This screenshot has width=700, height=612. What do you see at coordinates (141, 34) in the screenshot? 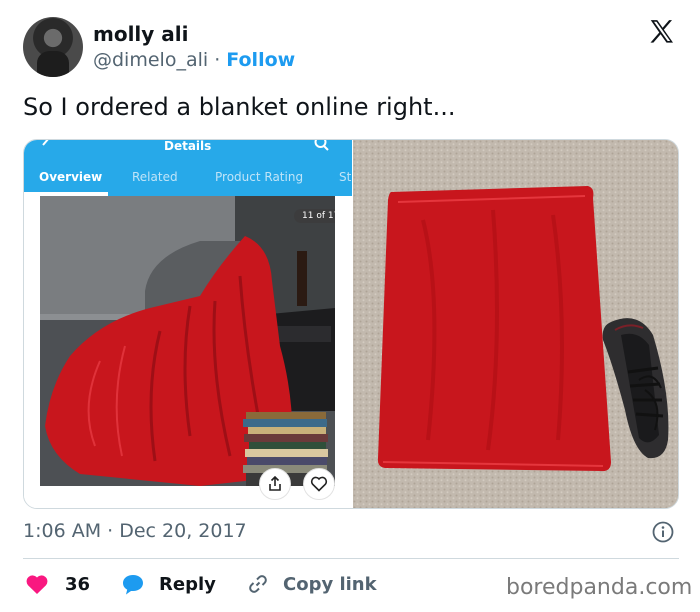
I see `author-name: molly ali` at bounding box center [141, 34].